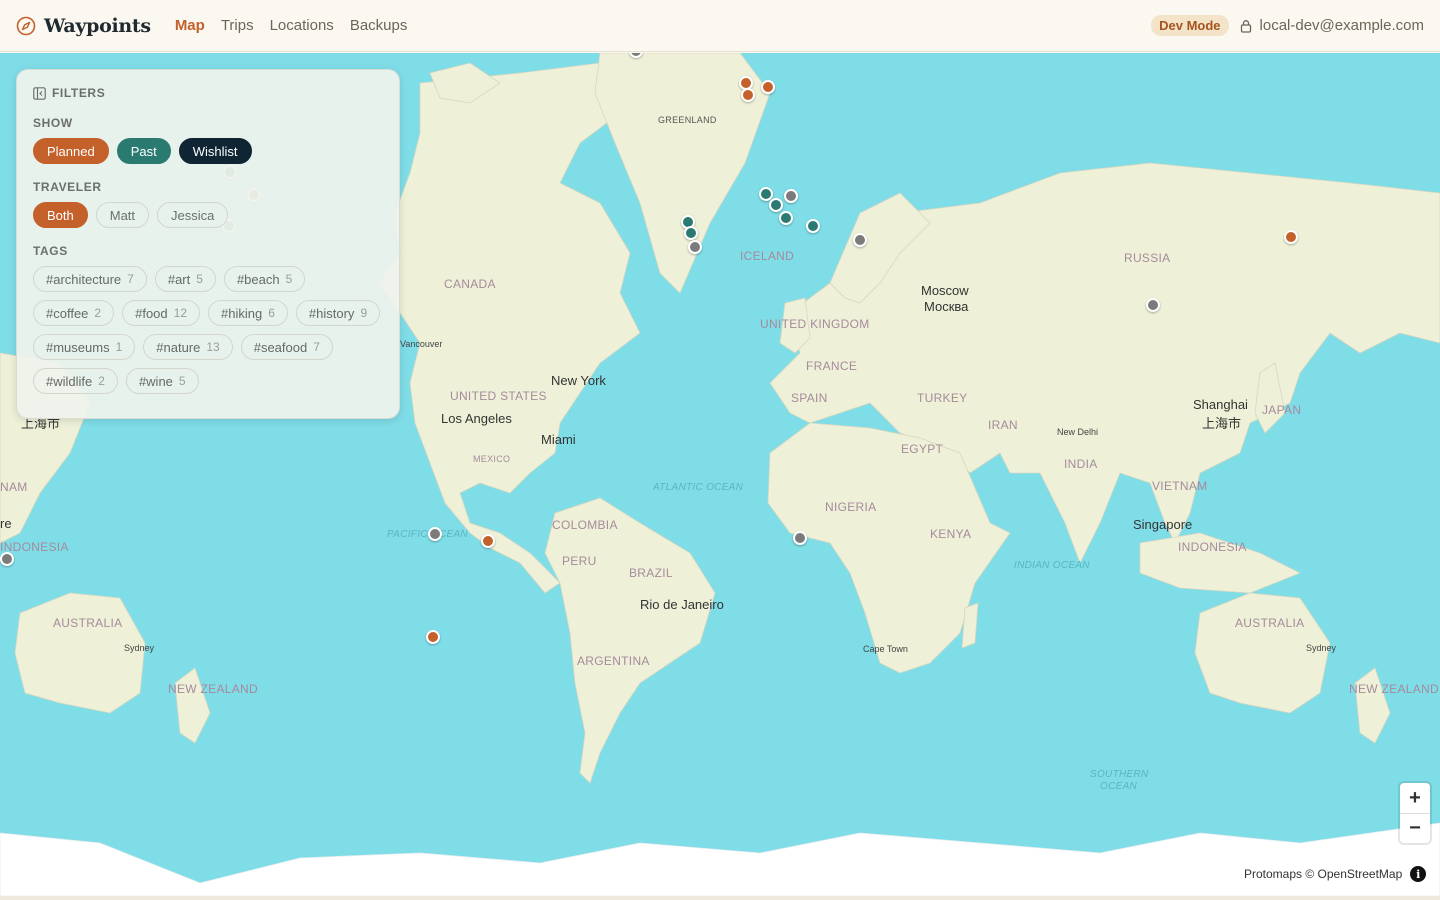 The height and width of the screenshot is (900, 1440). Describe the element at coordinates (215, 151) in the screenshot. I see `chip-wishlist: Wishlist` at that location.